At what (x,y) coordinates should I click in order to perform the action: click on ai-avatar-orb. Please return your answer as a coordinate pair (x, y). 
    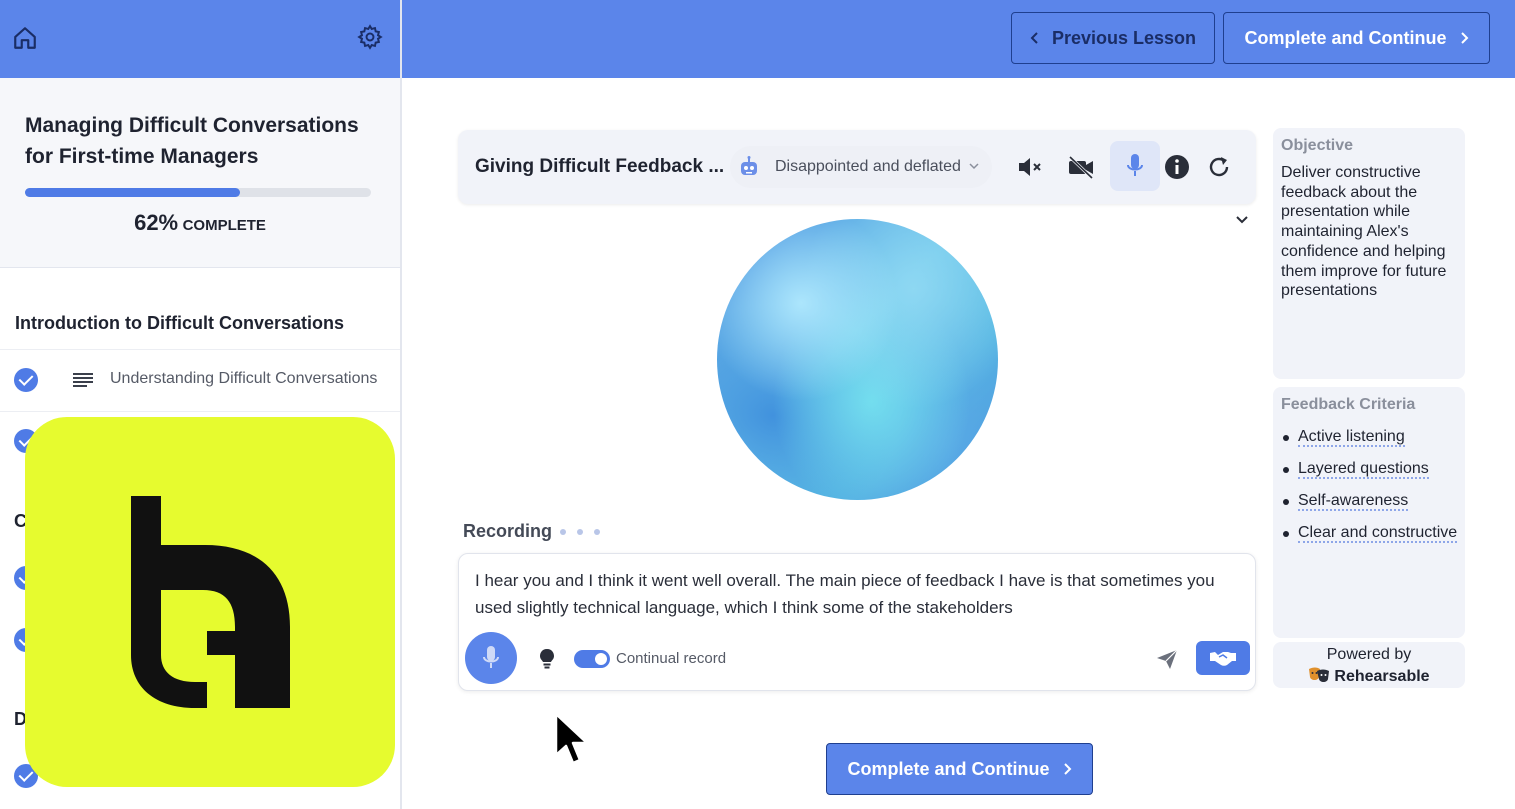
    Looking at the image, I should click on (857, 359).